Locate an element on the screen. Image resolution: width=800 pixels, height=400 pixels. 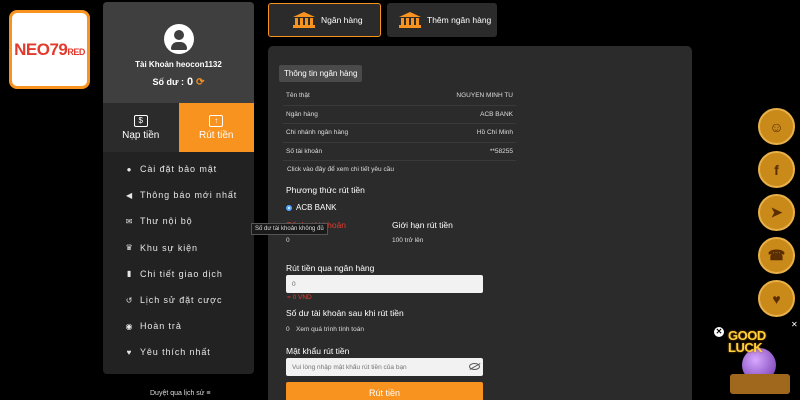
calculation-link: Xem quá trình tính toán is located at coordinates (330, 329).